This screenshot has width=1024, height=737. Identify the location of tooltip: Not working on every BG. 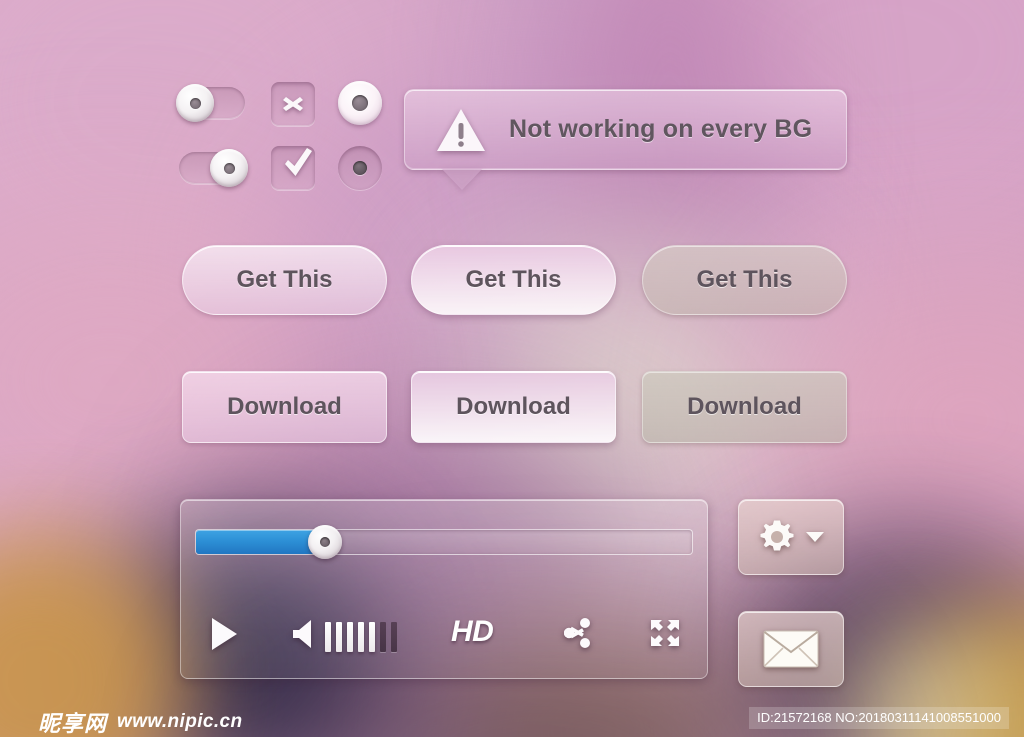
(625, 139).